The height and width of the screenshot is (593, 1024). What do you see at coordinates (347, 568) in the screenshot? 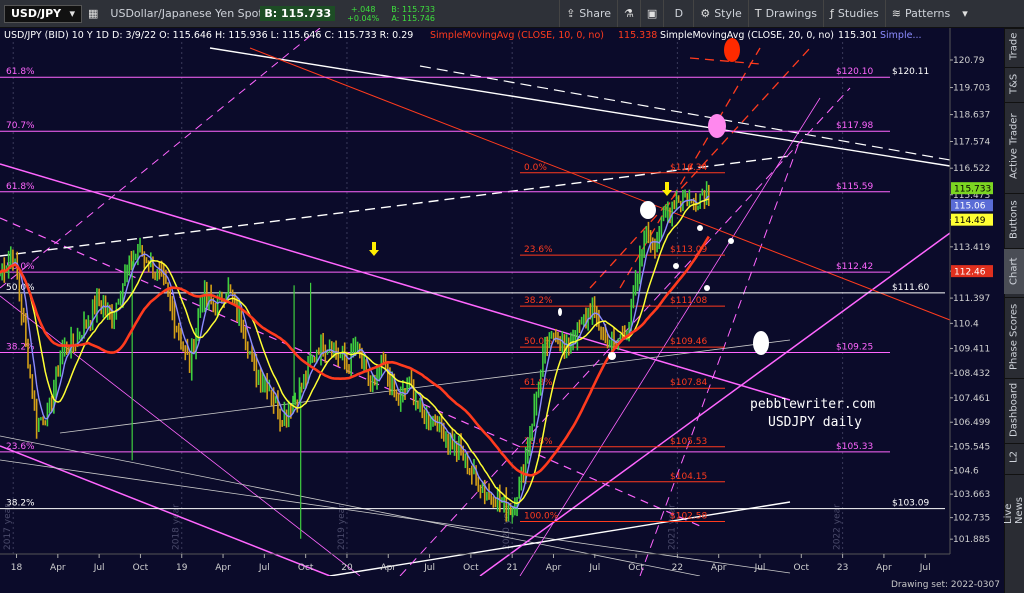
I see `x-tick-label: 20` at bounding box center [347, 568].